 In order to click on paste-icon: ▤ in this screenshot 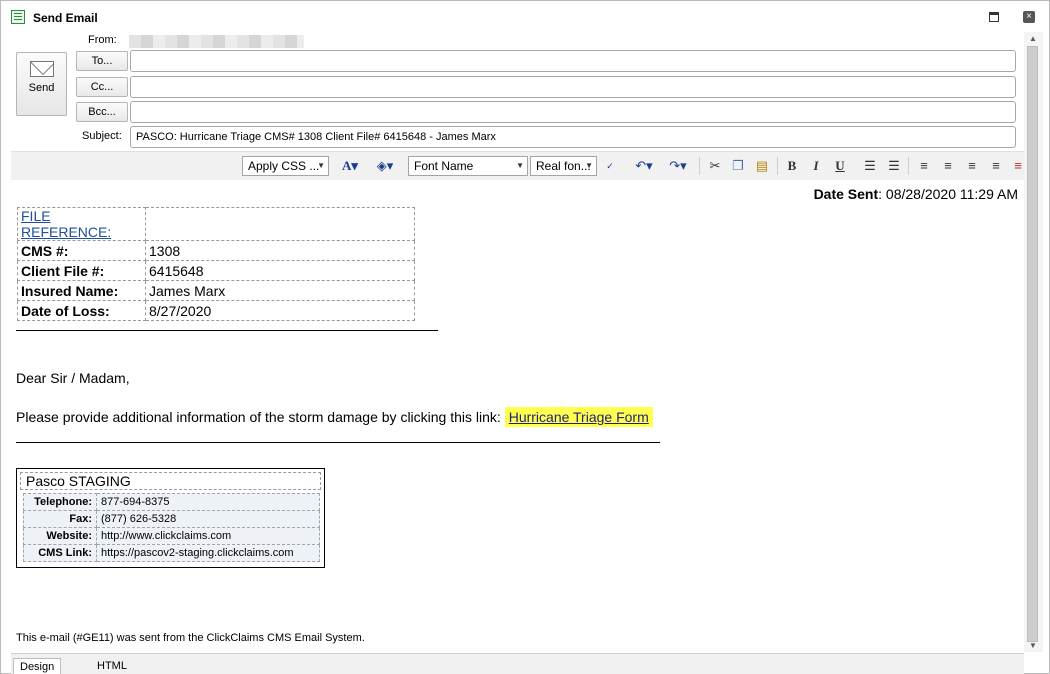, I will do `click(762, 166)`.